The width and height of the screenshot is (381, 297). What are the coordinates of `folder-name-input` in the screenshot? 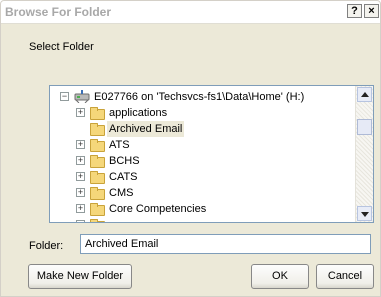 It's located at (225, 244).